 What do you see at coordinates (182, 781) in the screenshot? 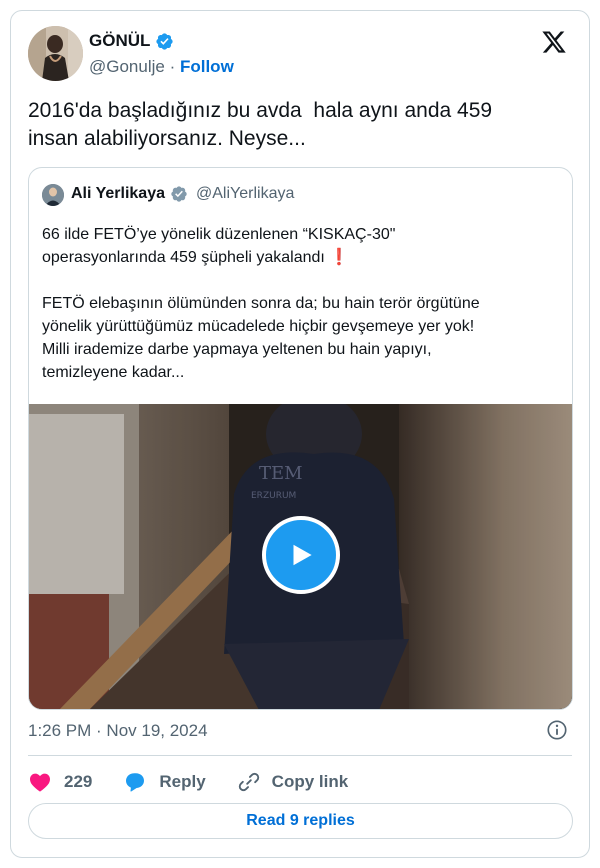
I see `reply-label: Reply` at bounding box center [182, 781].